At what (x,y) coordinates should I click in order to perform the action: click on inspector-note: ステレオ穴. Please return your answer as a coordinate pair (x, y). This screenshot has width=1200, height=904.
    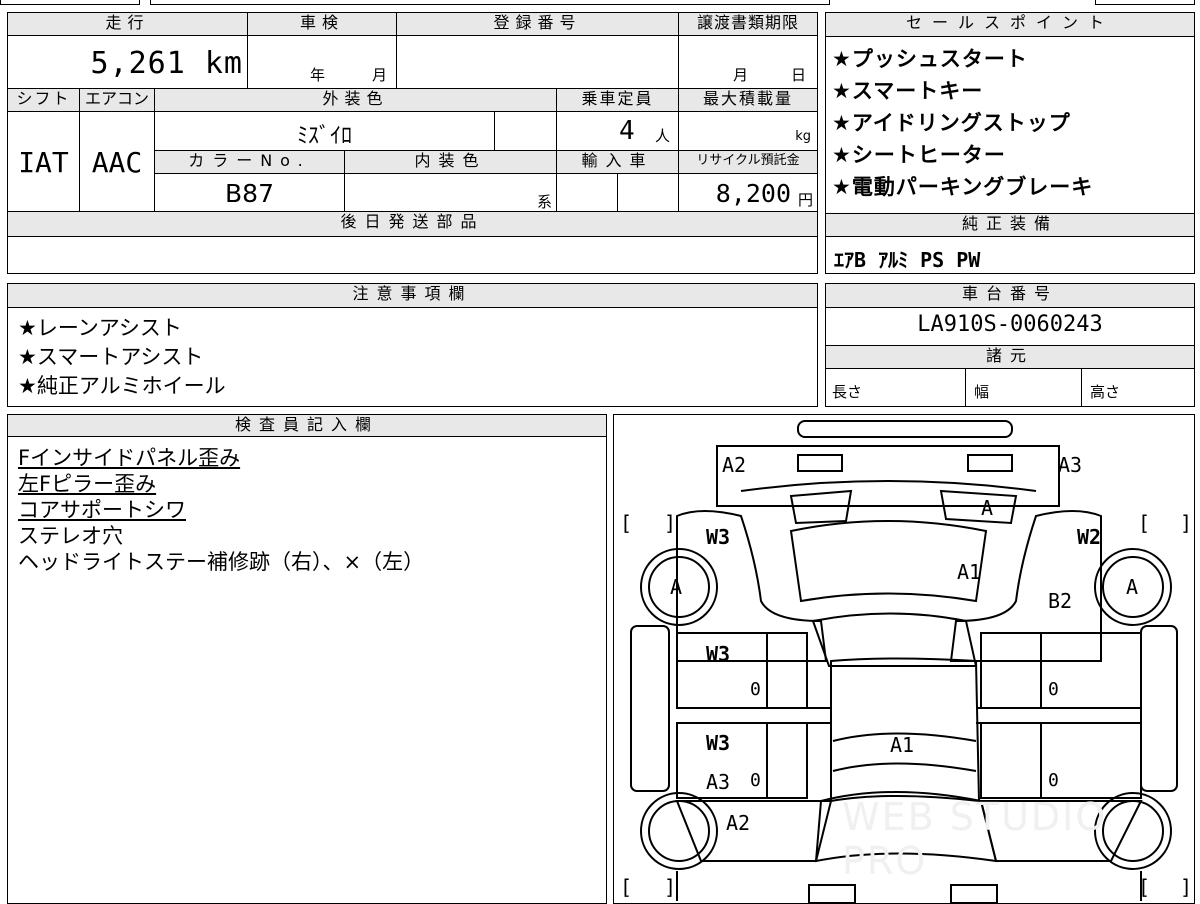
    Looking at the image, I should click on (70, 536).